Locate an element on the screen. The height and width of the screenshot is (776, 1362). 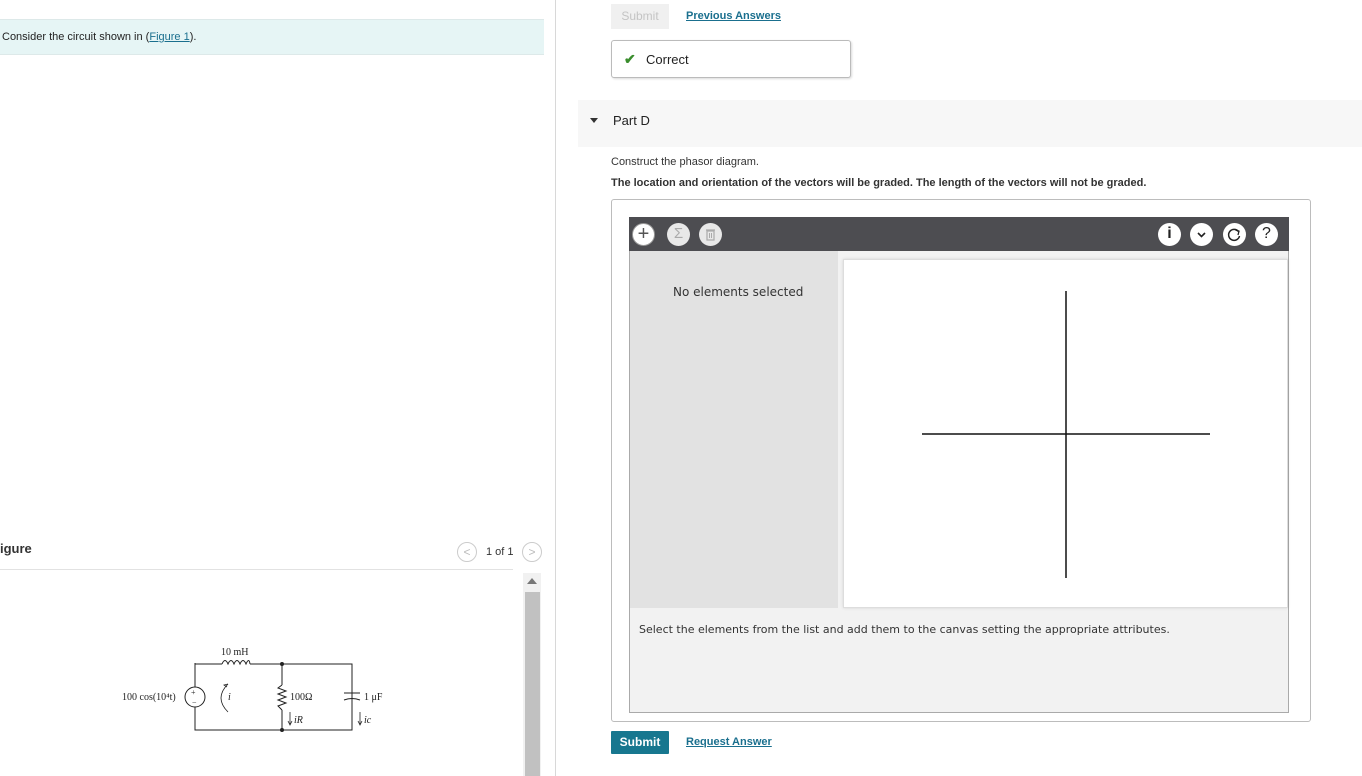
caret-down-icon is located at coordinates (594, 120).